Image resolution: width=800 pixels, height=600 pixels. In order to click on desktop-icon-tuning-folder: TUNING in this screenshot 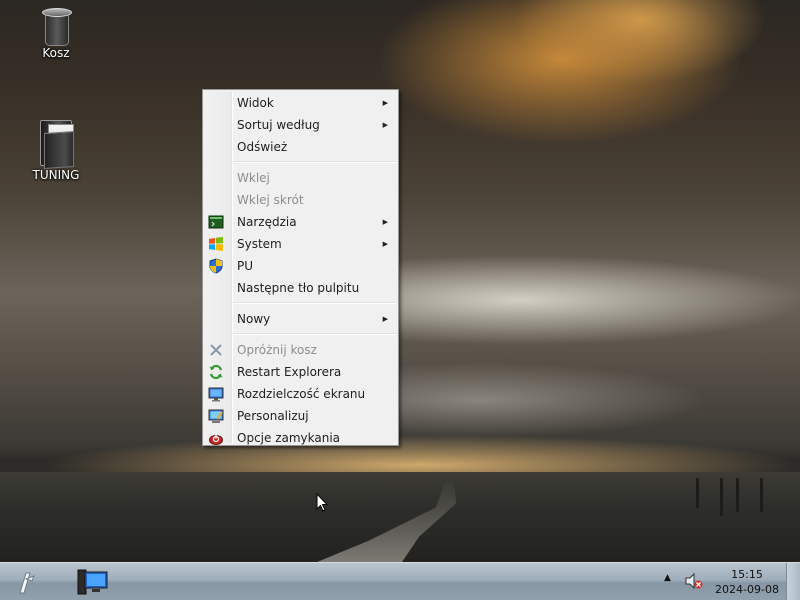, I will do `click(56, 151)`.